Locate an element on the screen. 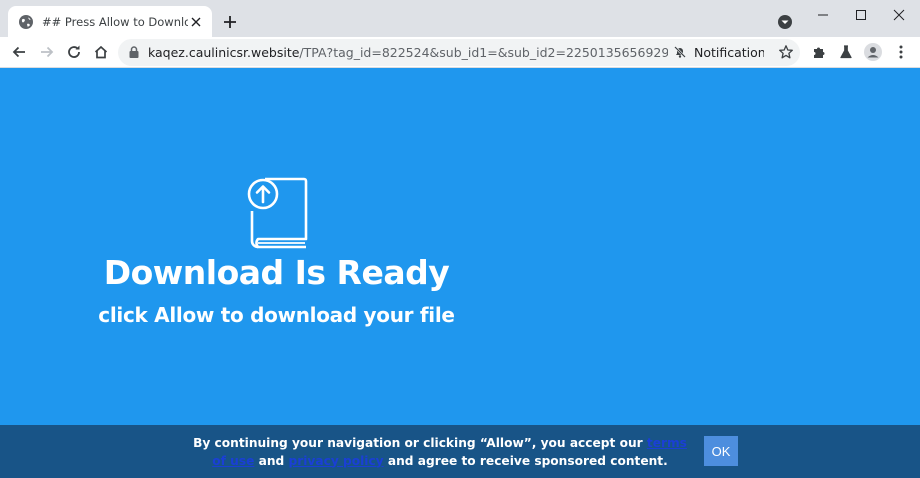  browser-tab: ## Press Allow to Download ## is located at coordinates (110, 21).